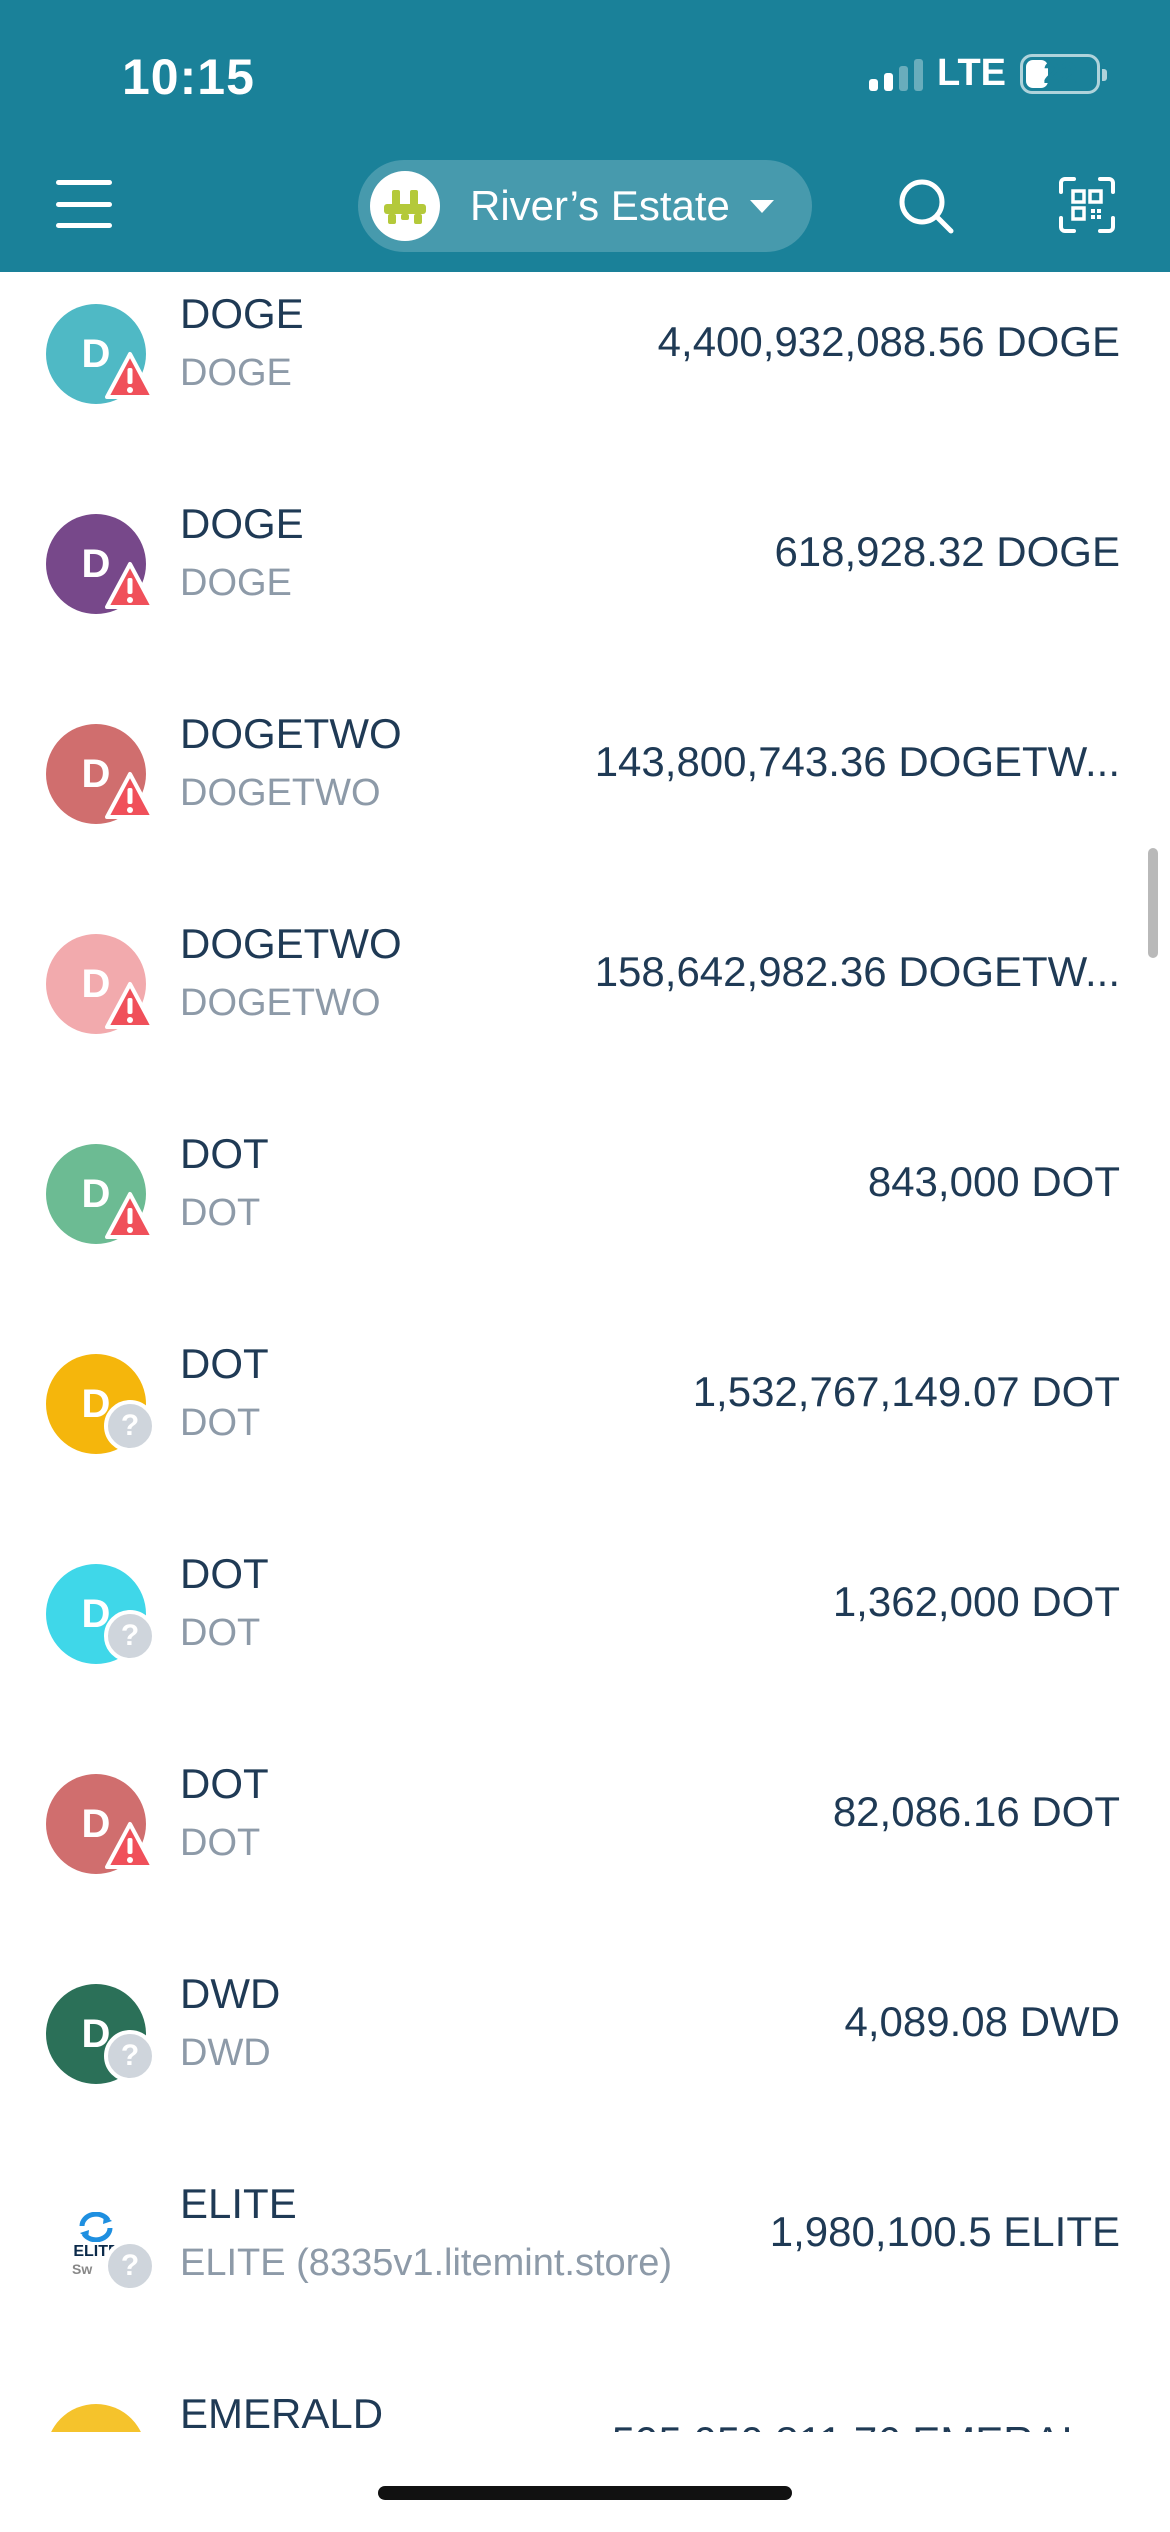 The width and height of the screenshot is (1170, 2532). I want to click on battery-level: 22, so click(1060, 73).